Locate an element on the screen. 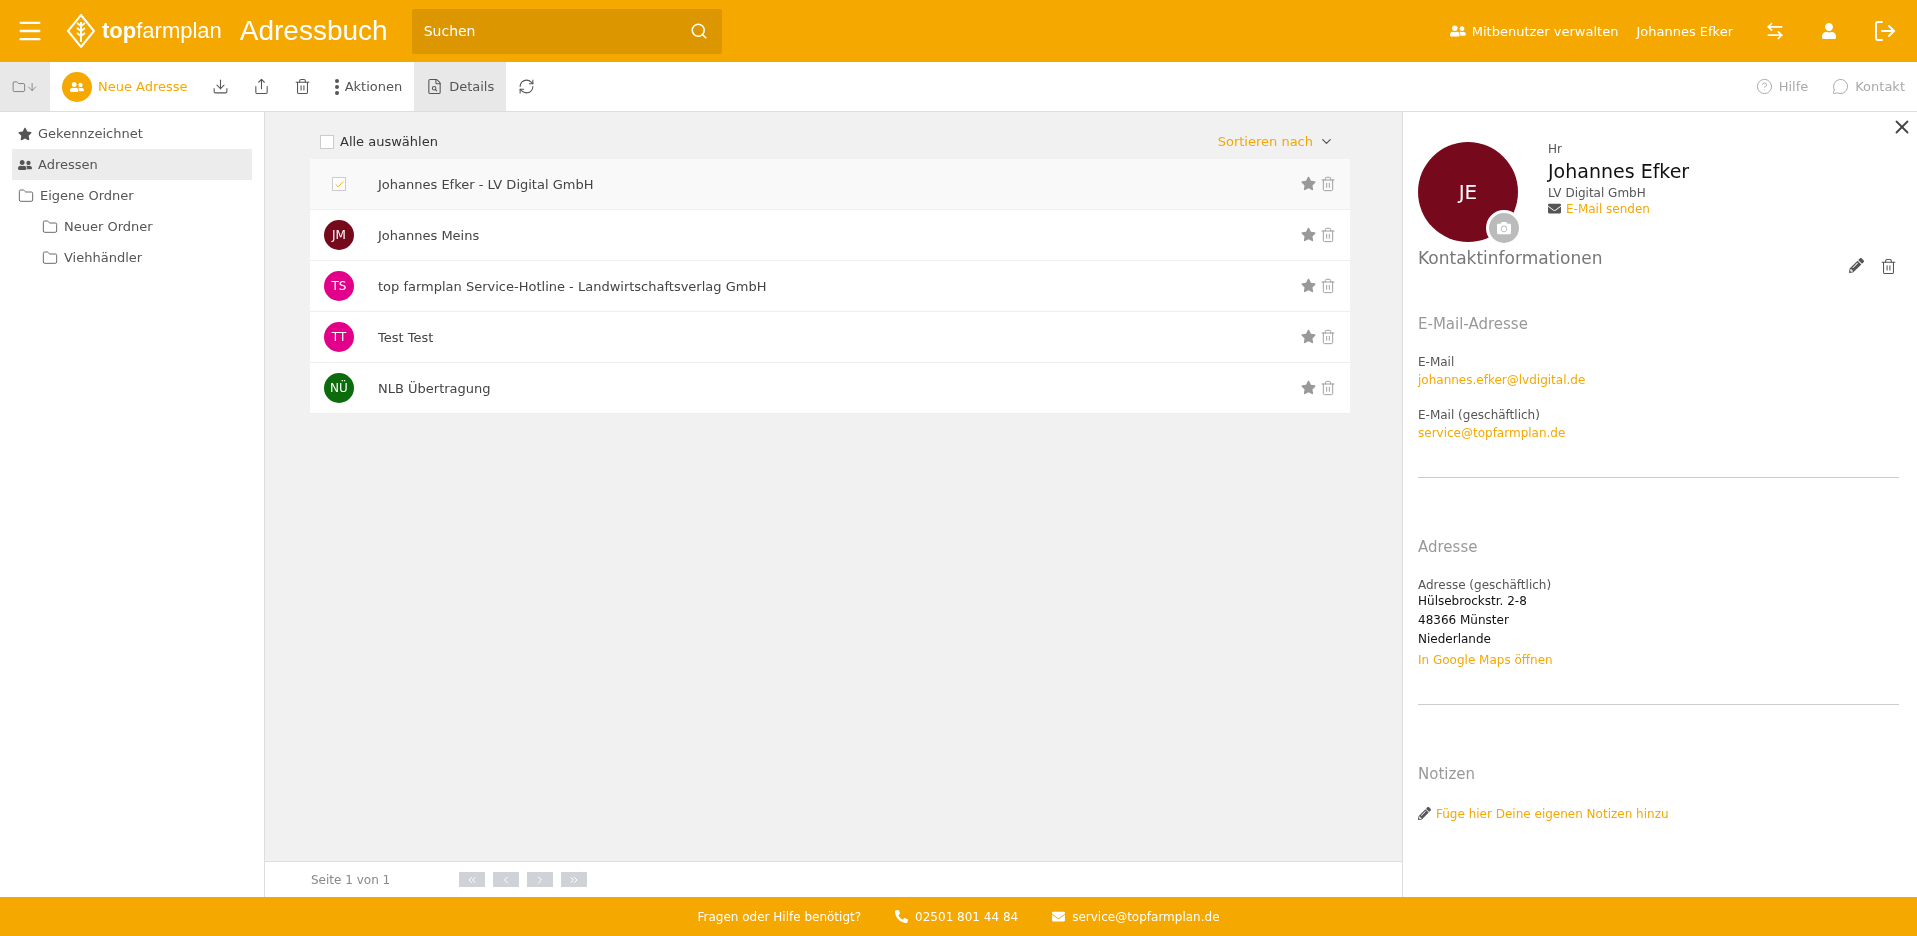 The image size is (1917, 936). field-label: E-Mail is located at coordinates (1437, 362).